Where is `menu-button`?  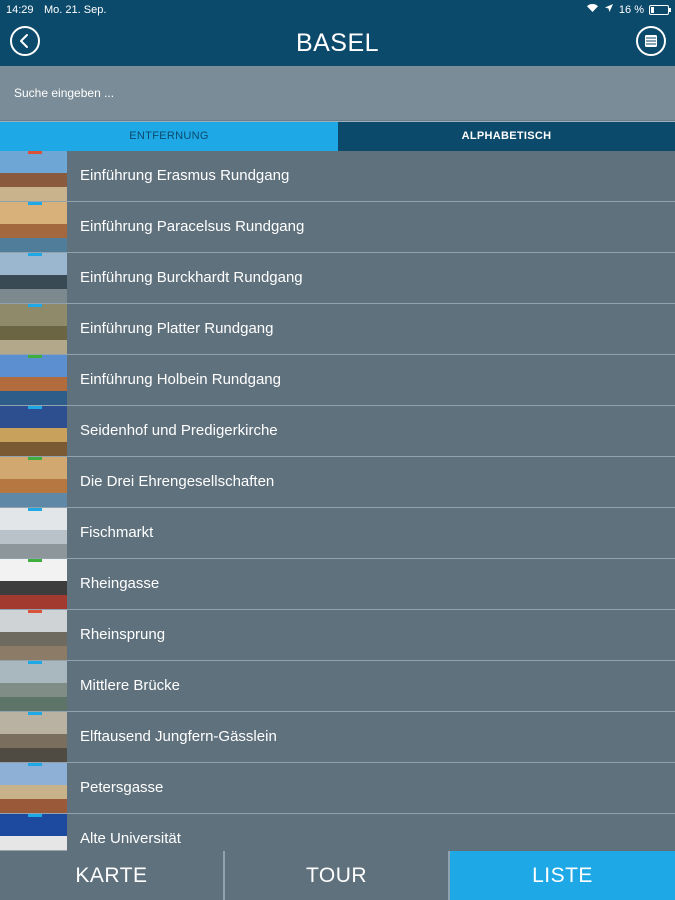 menu-button is located at coordinates (651, 41).